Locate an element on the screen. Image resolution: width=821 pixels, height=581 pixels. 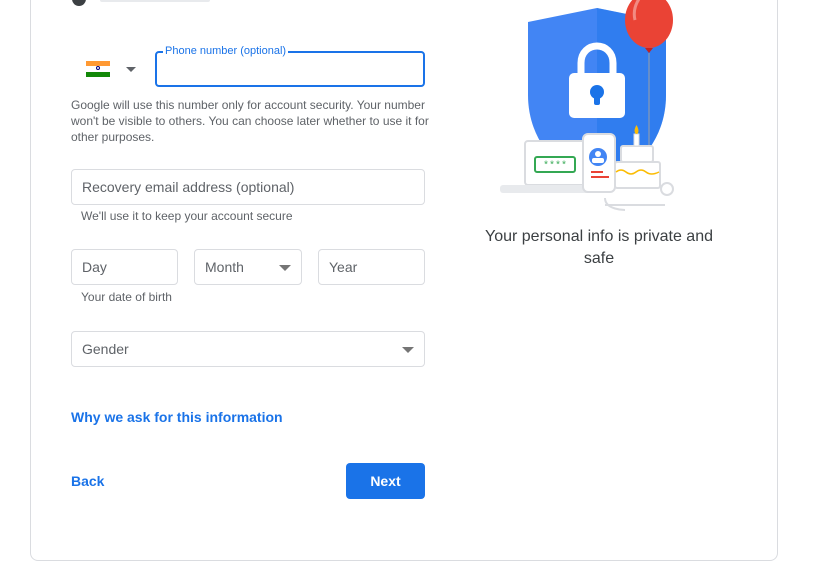
recovery-email-field: Recovery email address (optional) is located at coordinates (248, 187).